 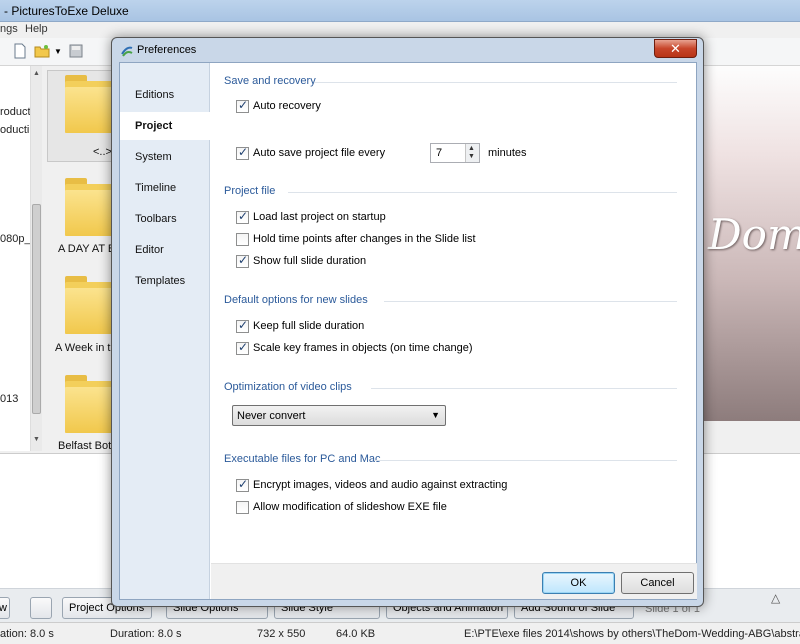 I want to click on auto-save-minutes-stepper: 7 ▲ ▼, so click(x=455, y=153).